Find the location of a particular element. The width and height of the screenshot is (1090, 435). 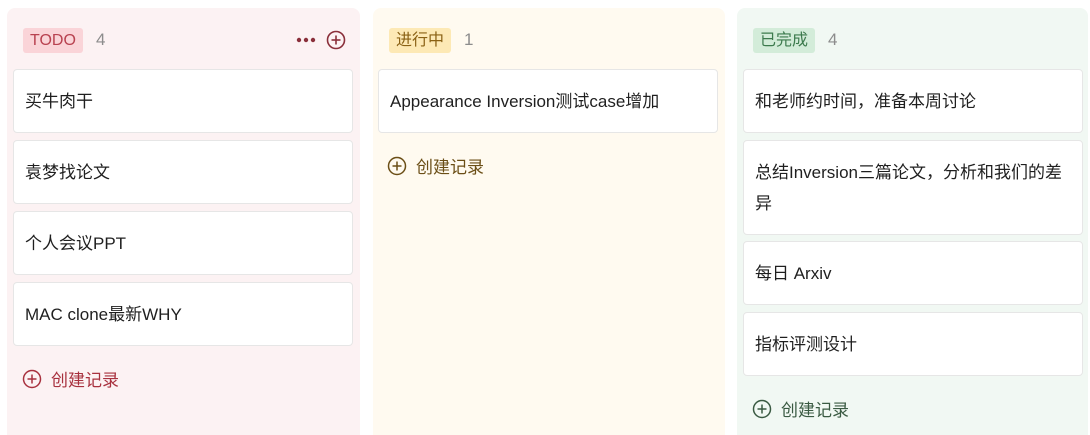

card-title: 指标评测设计 is located at coordinates (806, 344).